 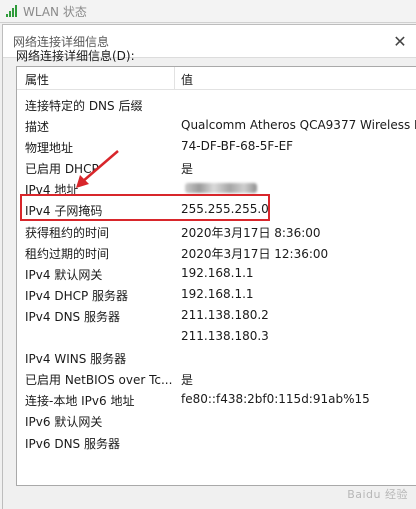 What do you see at coordinates (11, 11) in the screenshot?
I see `wifi-signal-icon` at bounding box center [11, 11].